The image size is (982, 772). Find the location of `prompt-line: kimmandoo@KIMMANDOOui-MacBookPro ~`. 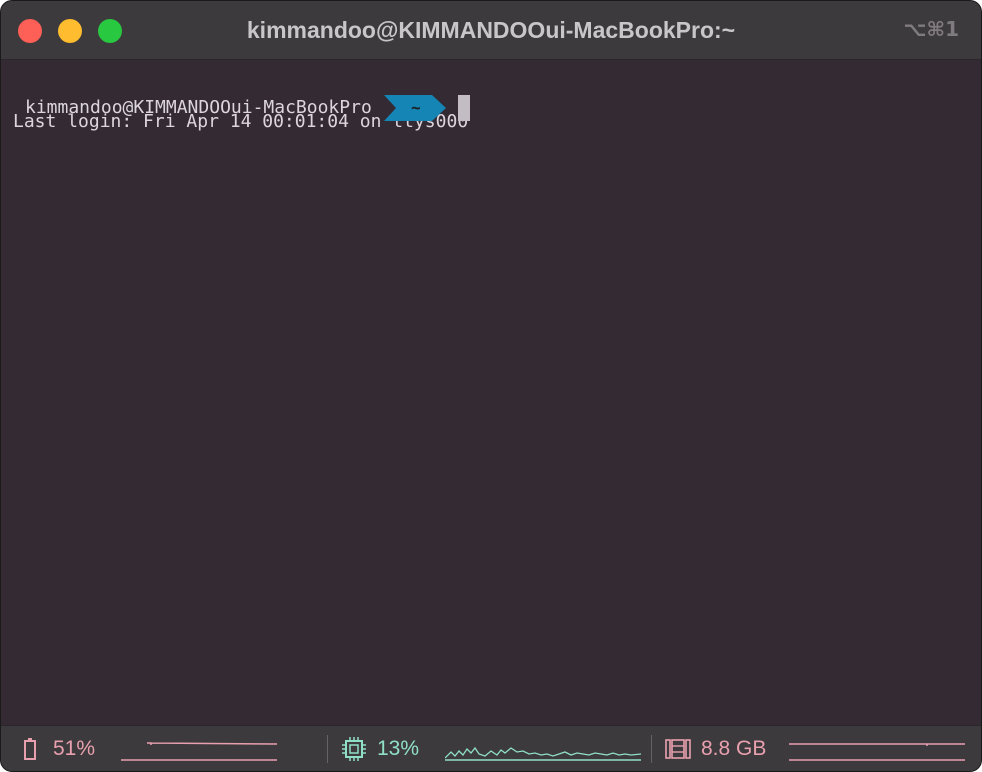

prompt-line: kimmandoo@KIMMANDOOui-MacBookPro ~ is located at coordinates (247, 107).